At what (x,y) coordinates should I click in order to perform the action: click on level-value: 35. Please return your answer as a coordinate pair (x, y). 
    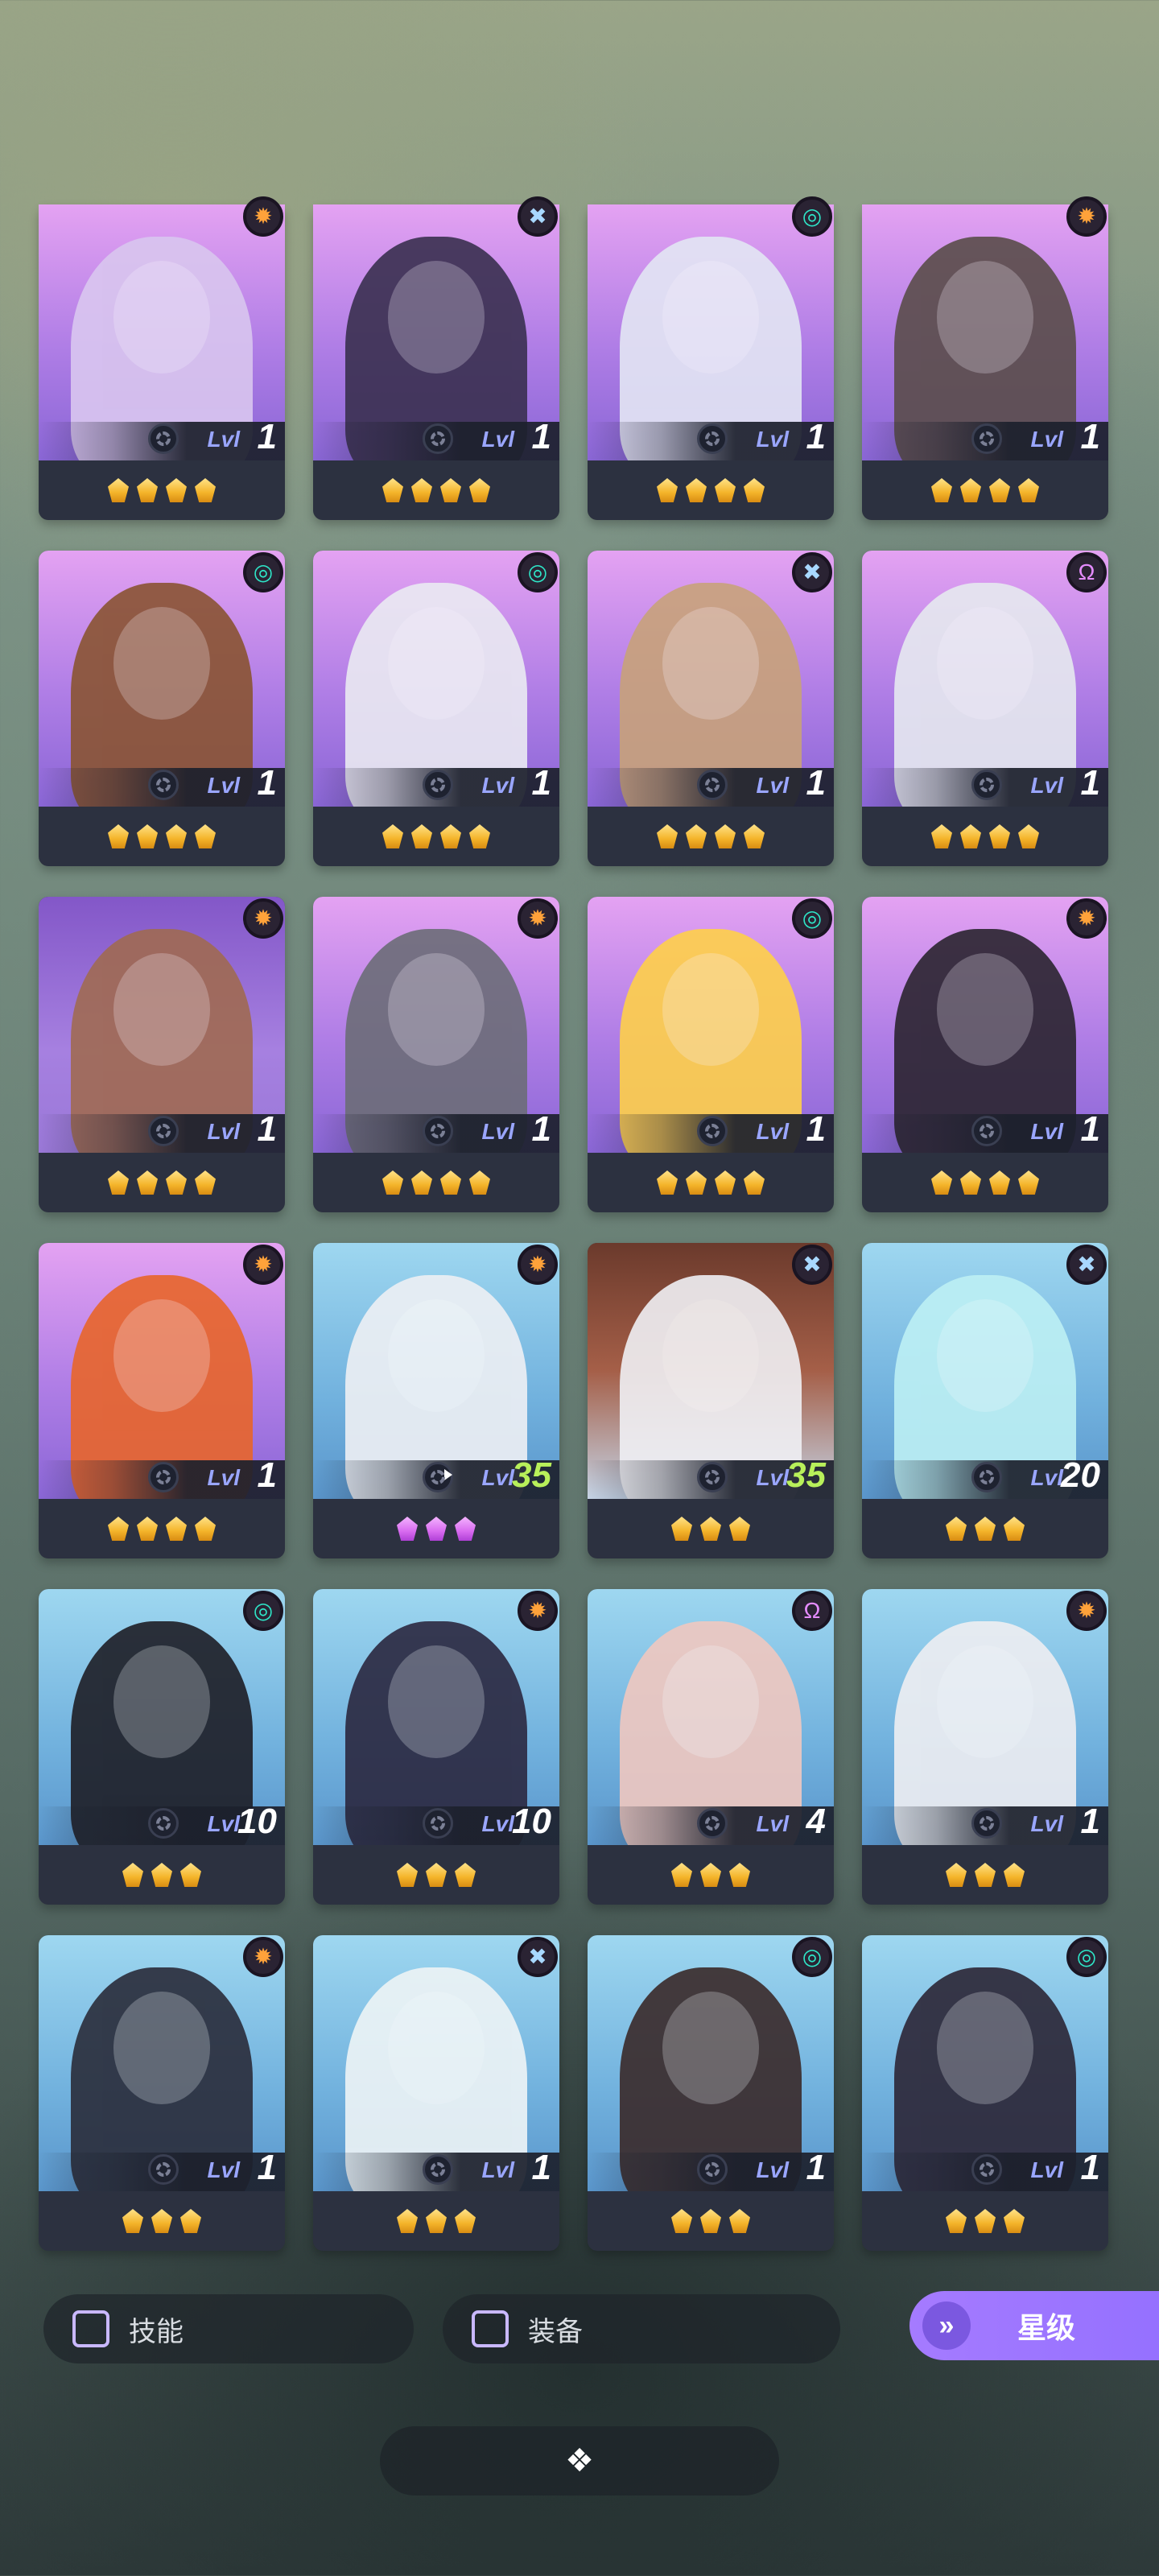
    Looking at the image, I should click on (531, 1475).